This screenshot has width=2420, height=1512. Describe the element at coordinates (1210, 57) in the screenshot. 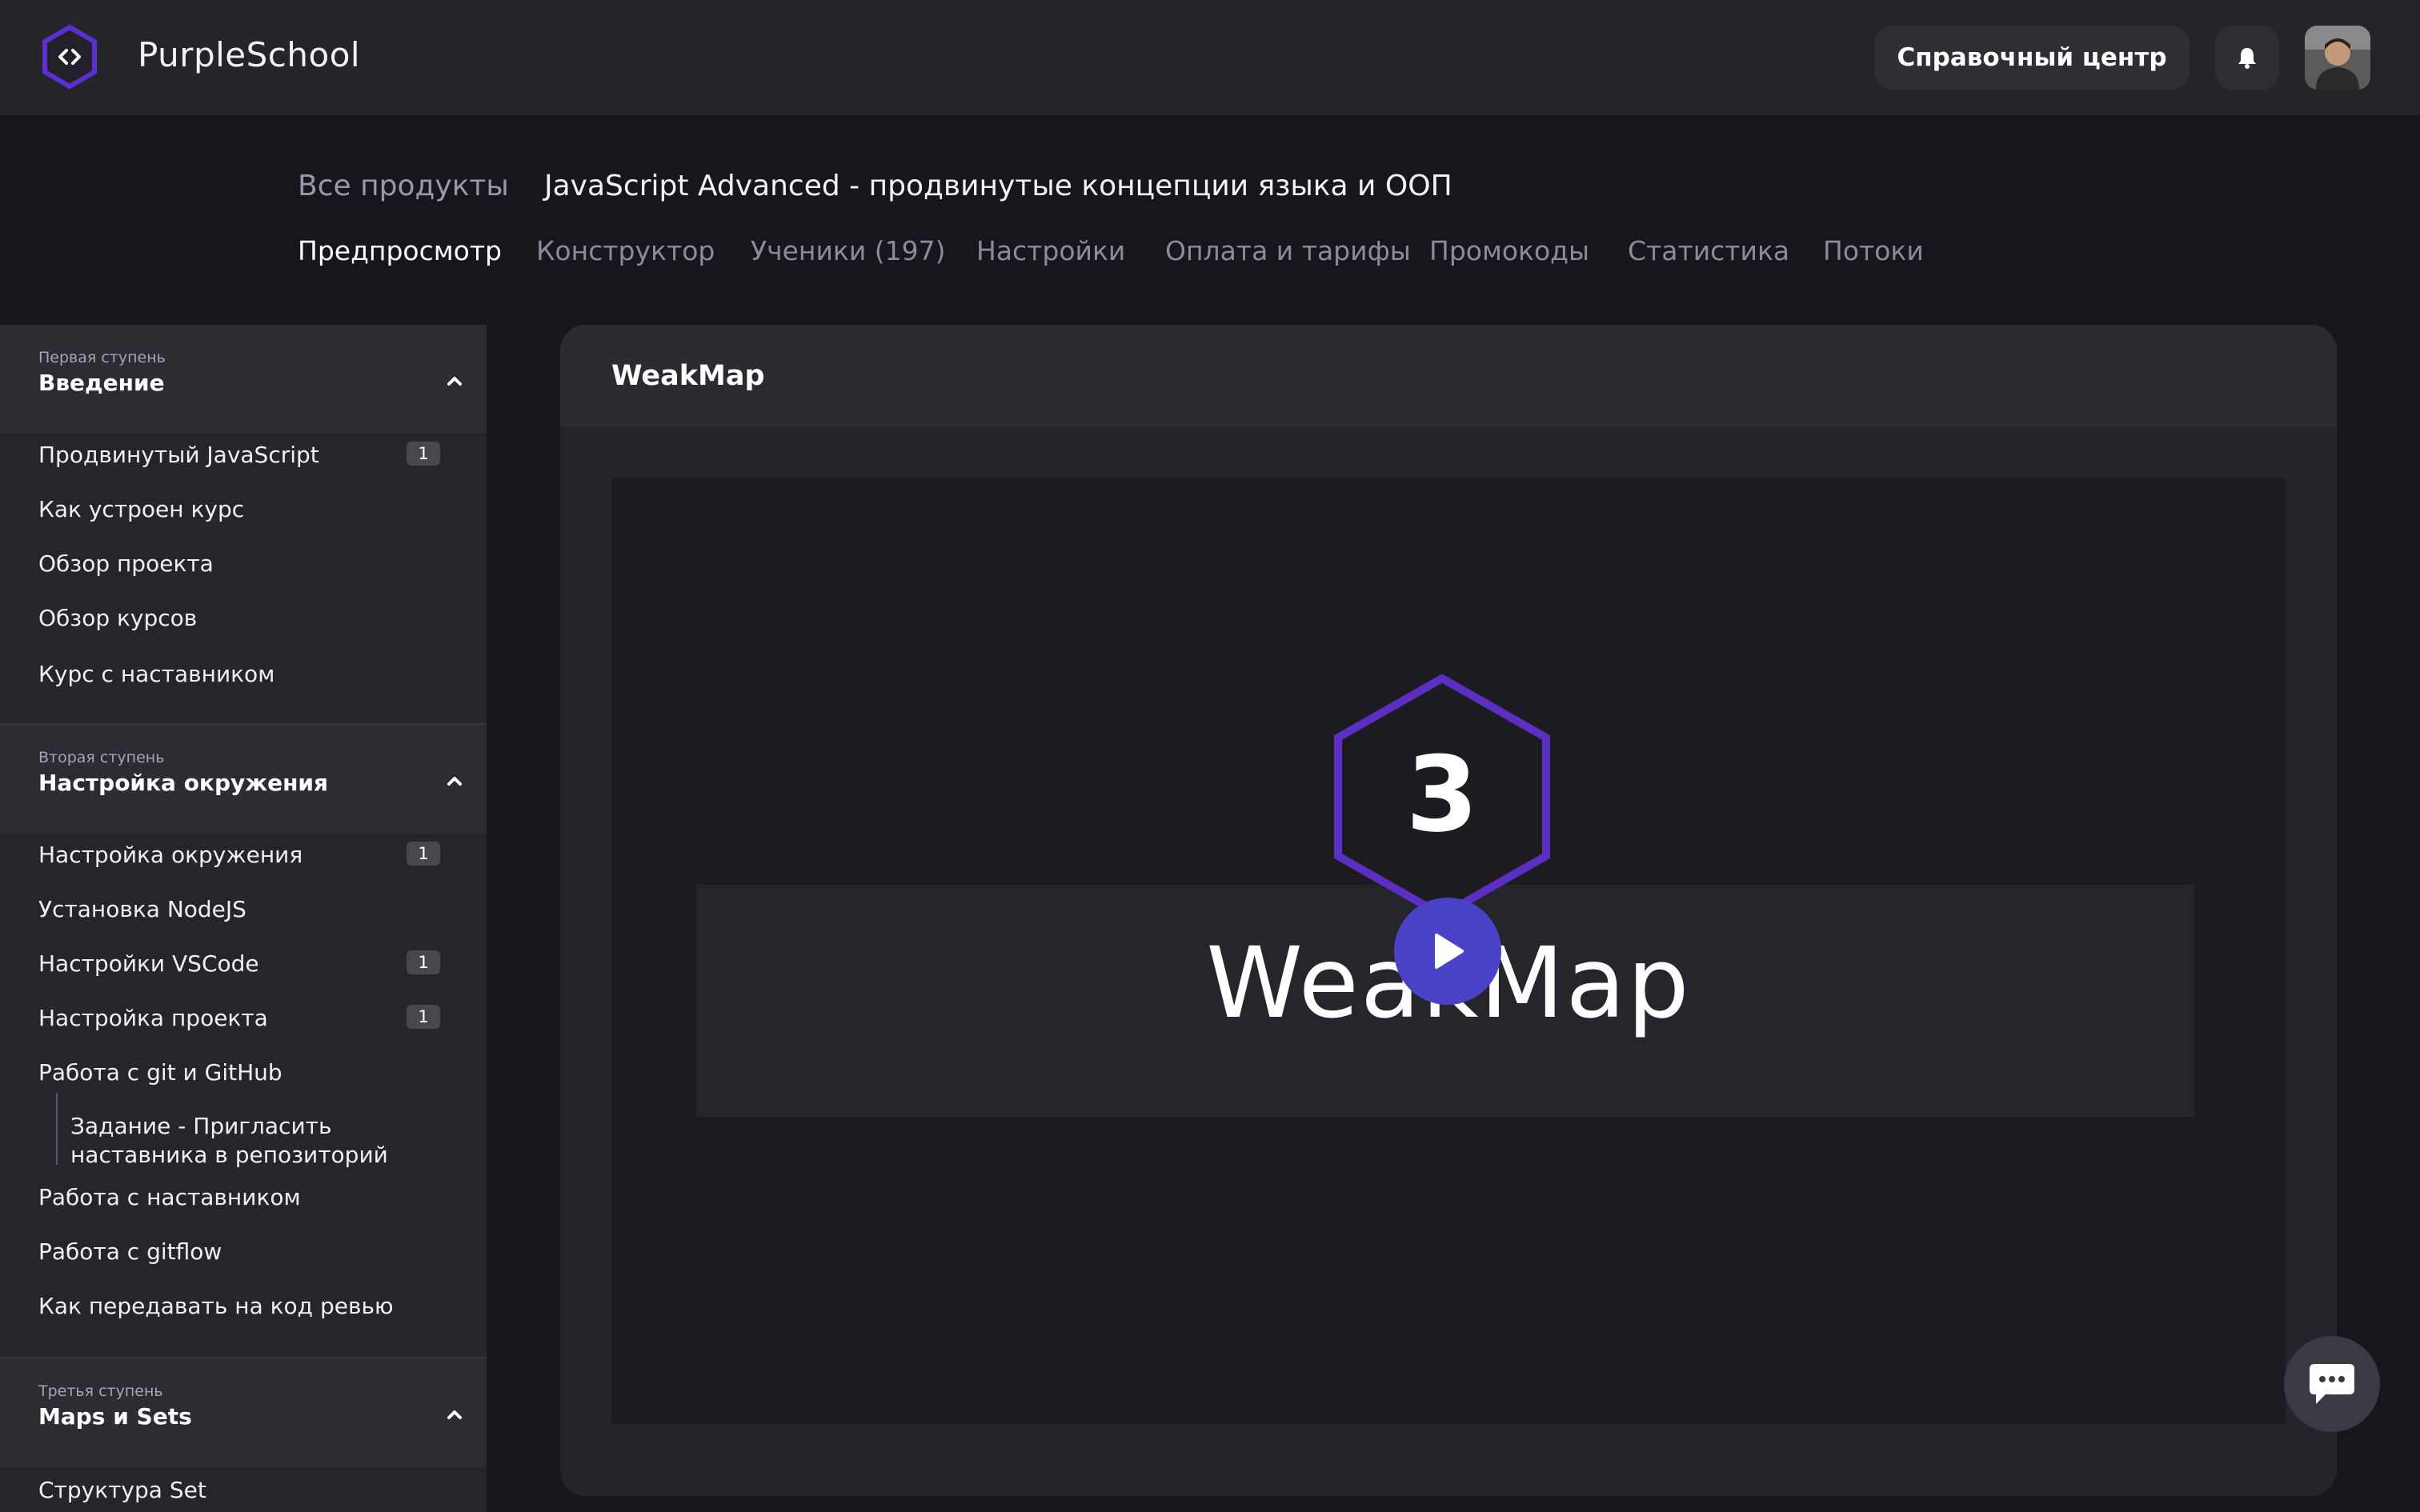

I see `top-header: PurpleSchool Справочный центр` at that location.